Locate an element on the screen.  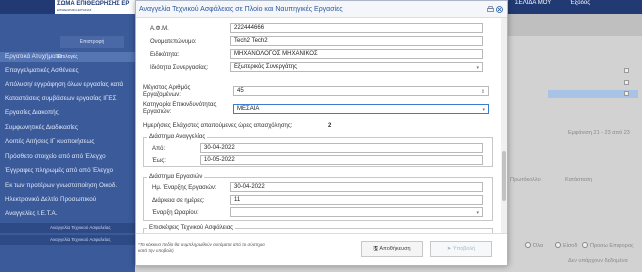
min-hours-value: 2 is located at coordinates (330, 126).